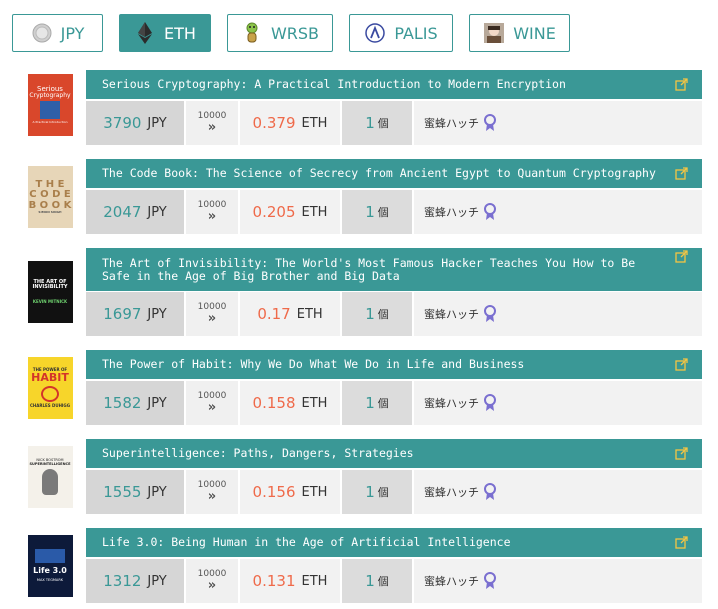 Image resolution: width=718 pixels, height=609 pixels. I want to click on book-cover: THE POWER OF HABIT CHARLES DUHIGG, so click(50, 388).